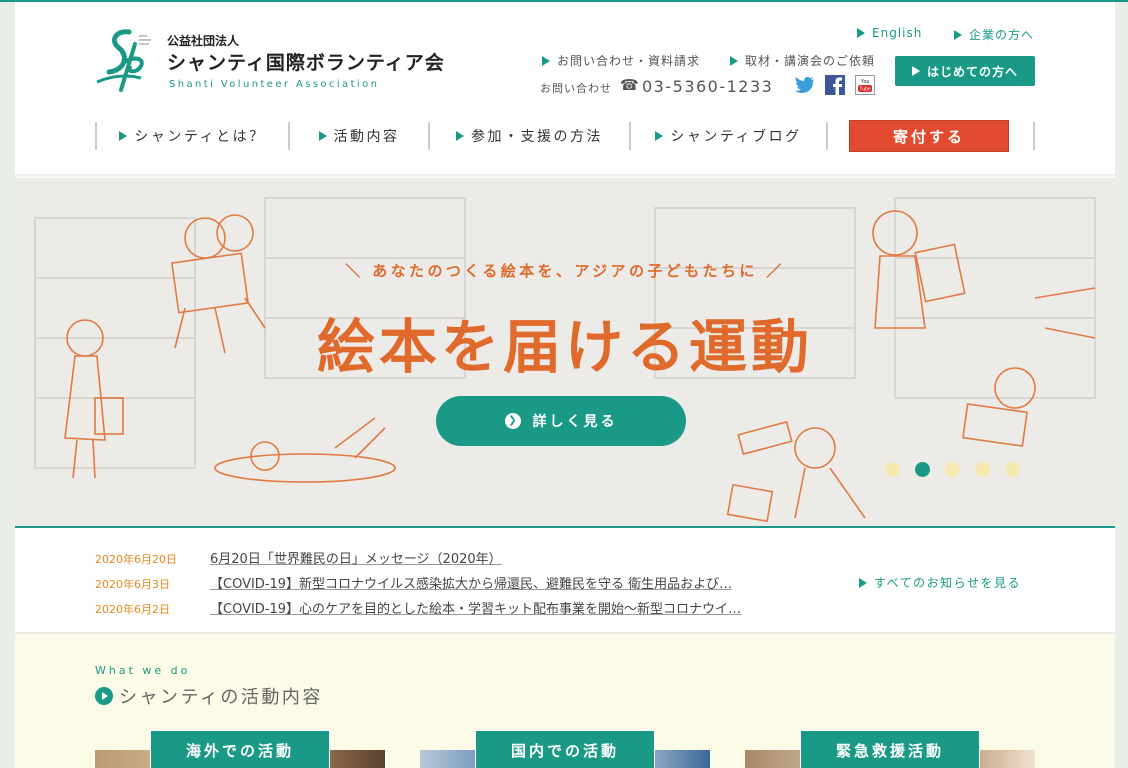 This screenshot has height=768, width=1128. What do you see at coordinates (366, 137) in the screenshot?
I see `nav-item-label: 活動内容` at bounding box center [366, 137].